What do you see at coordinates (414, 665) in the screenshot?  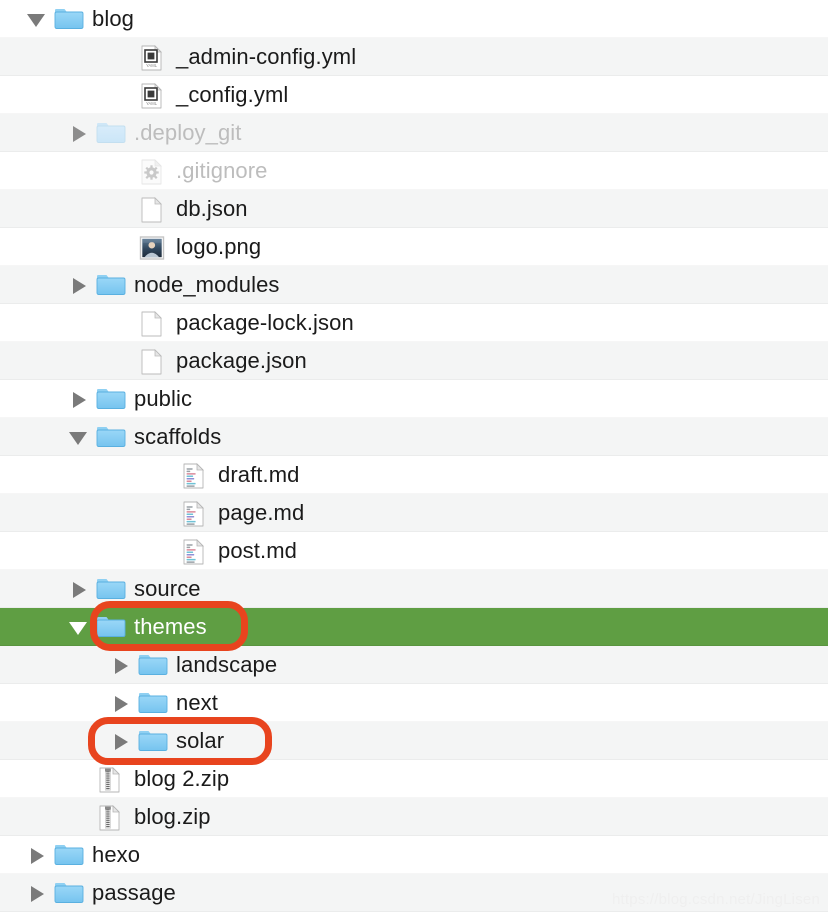 I see `tree-row: landscape` at bounding box center [414, 665].